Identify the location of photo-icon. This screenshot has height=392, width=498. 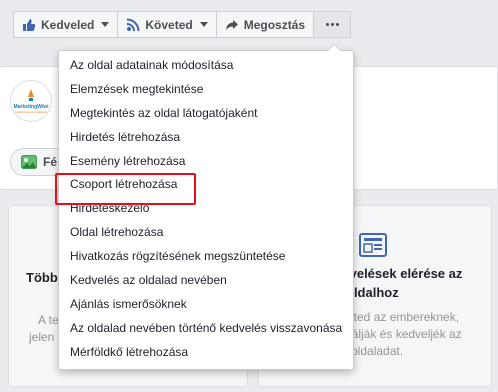
(29, 162).